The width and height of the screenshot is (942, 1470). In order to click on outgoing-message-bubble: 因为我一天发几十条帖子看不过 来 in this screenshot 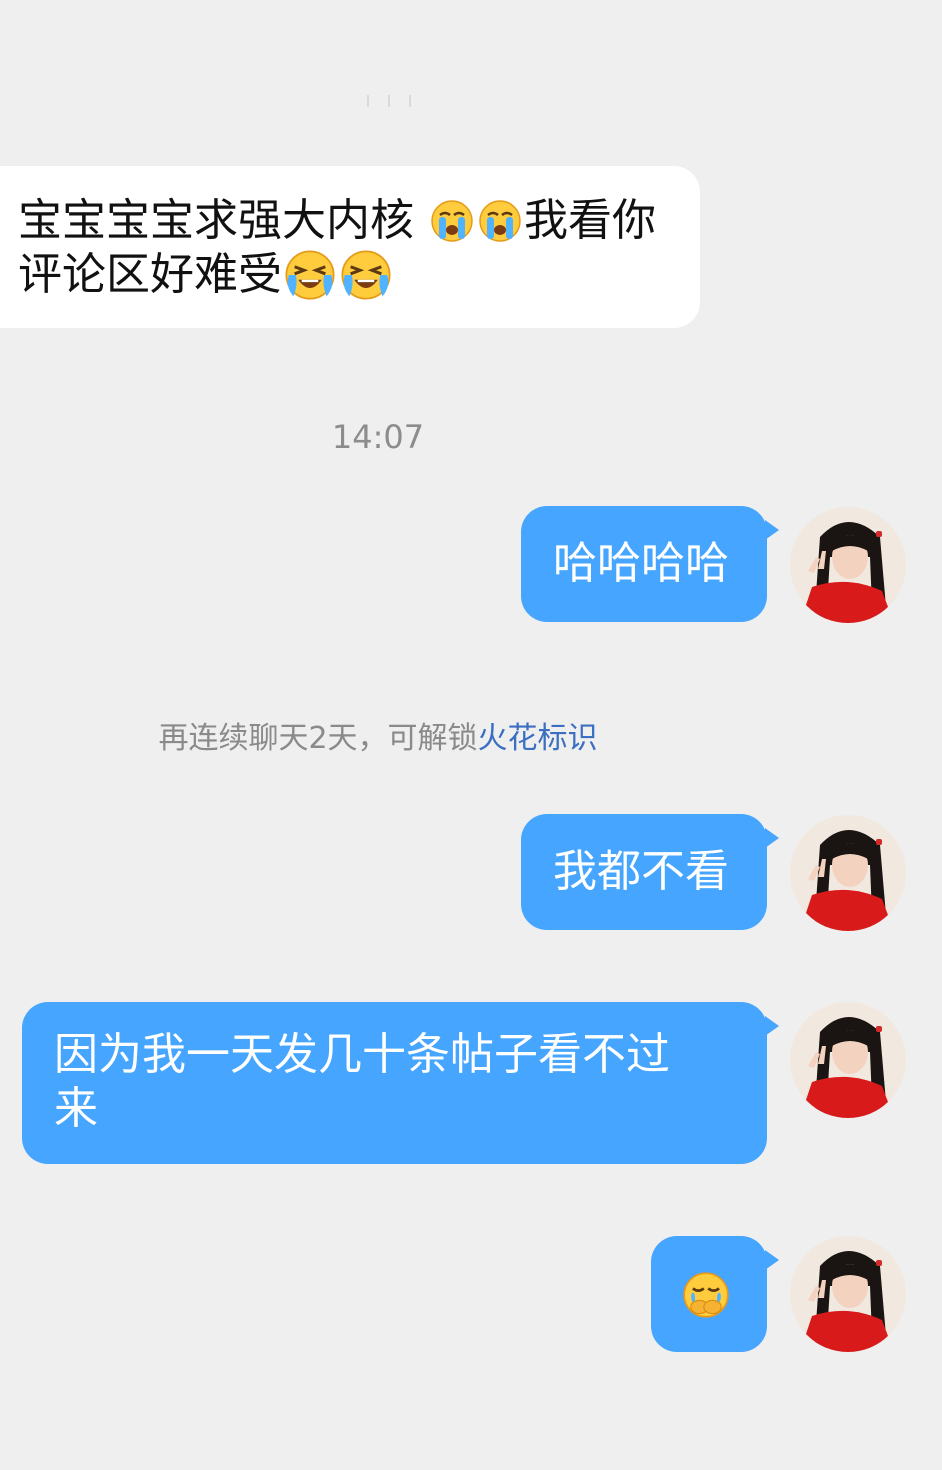, I will do `click(400, 1083)`.